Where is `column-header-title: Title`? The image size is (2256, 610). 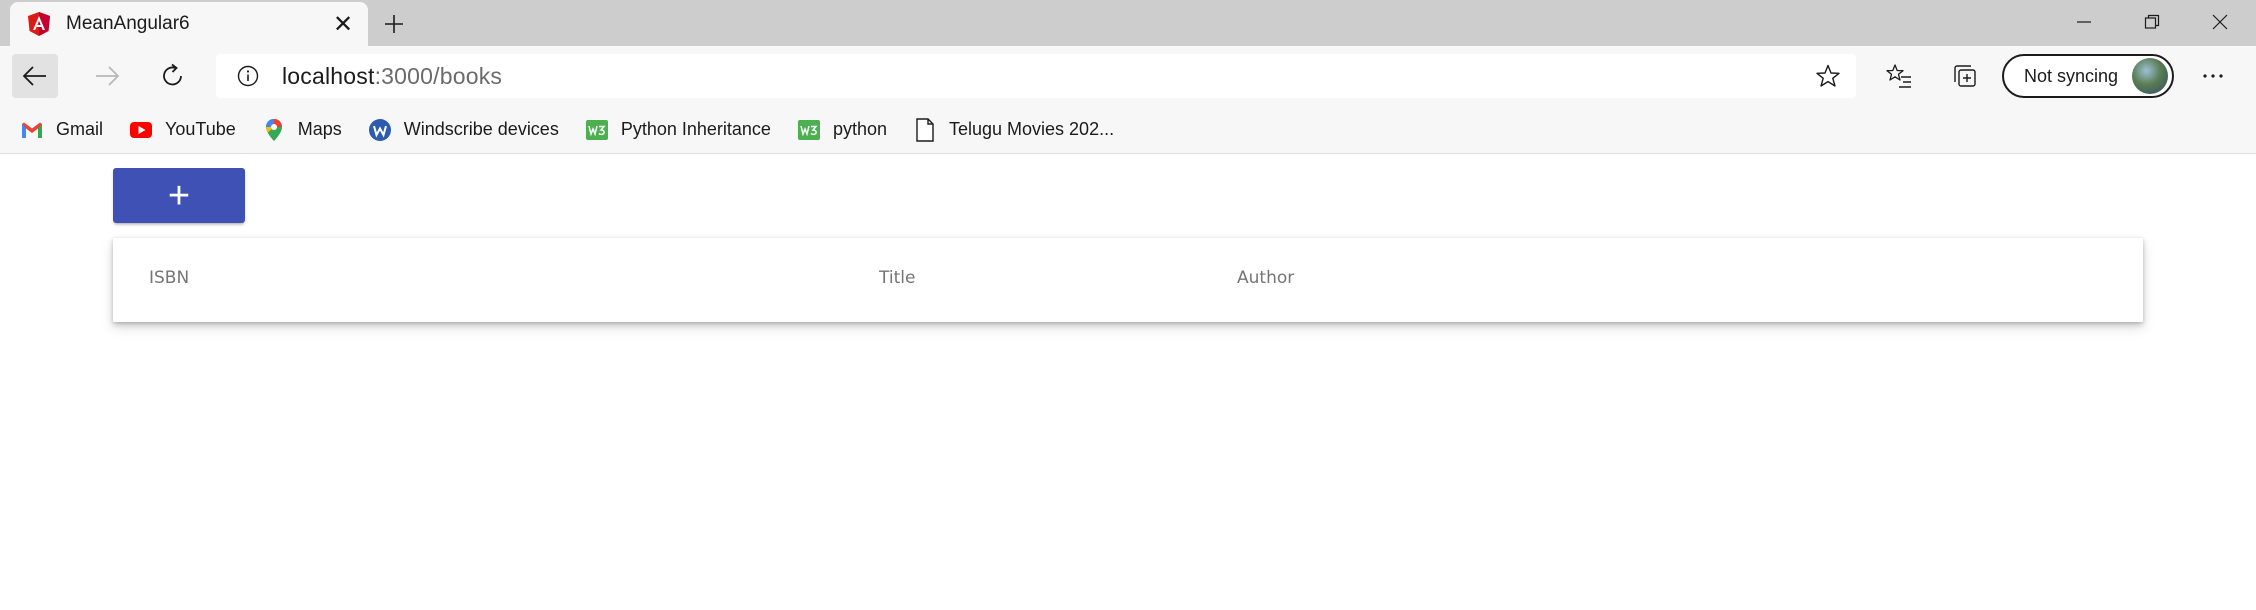
column-header-title: Title is located at coordinates (897, 278).